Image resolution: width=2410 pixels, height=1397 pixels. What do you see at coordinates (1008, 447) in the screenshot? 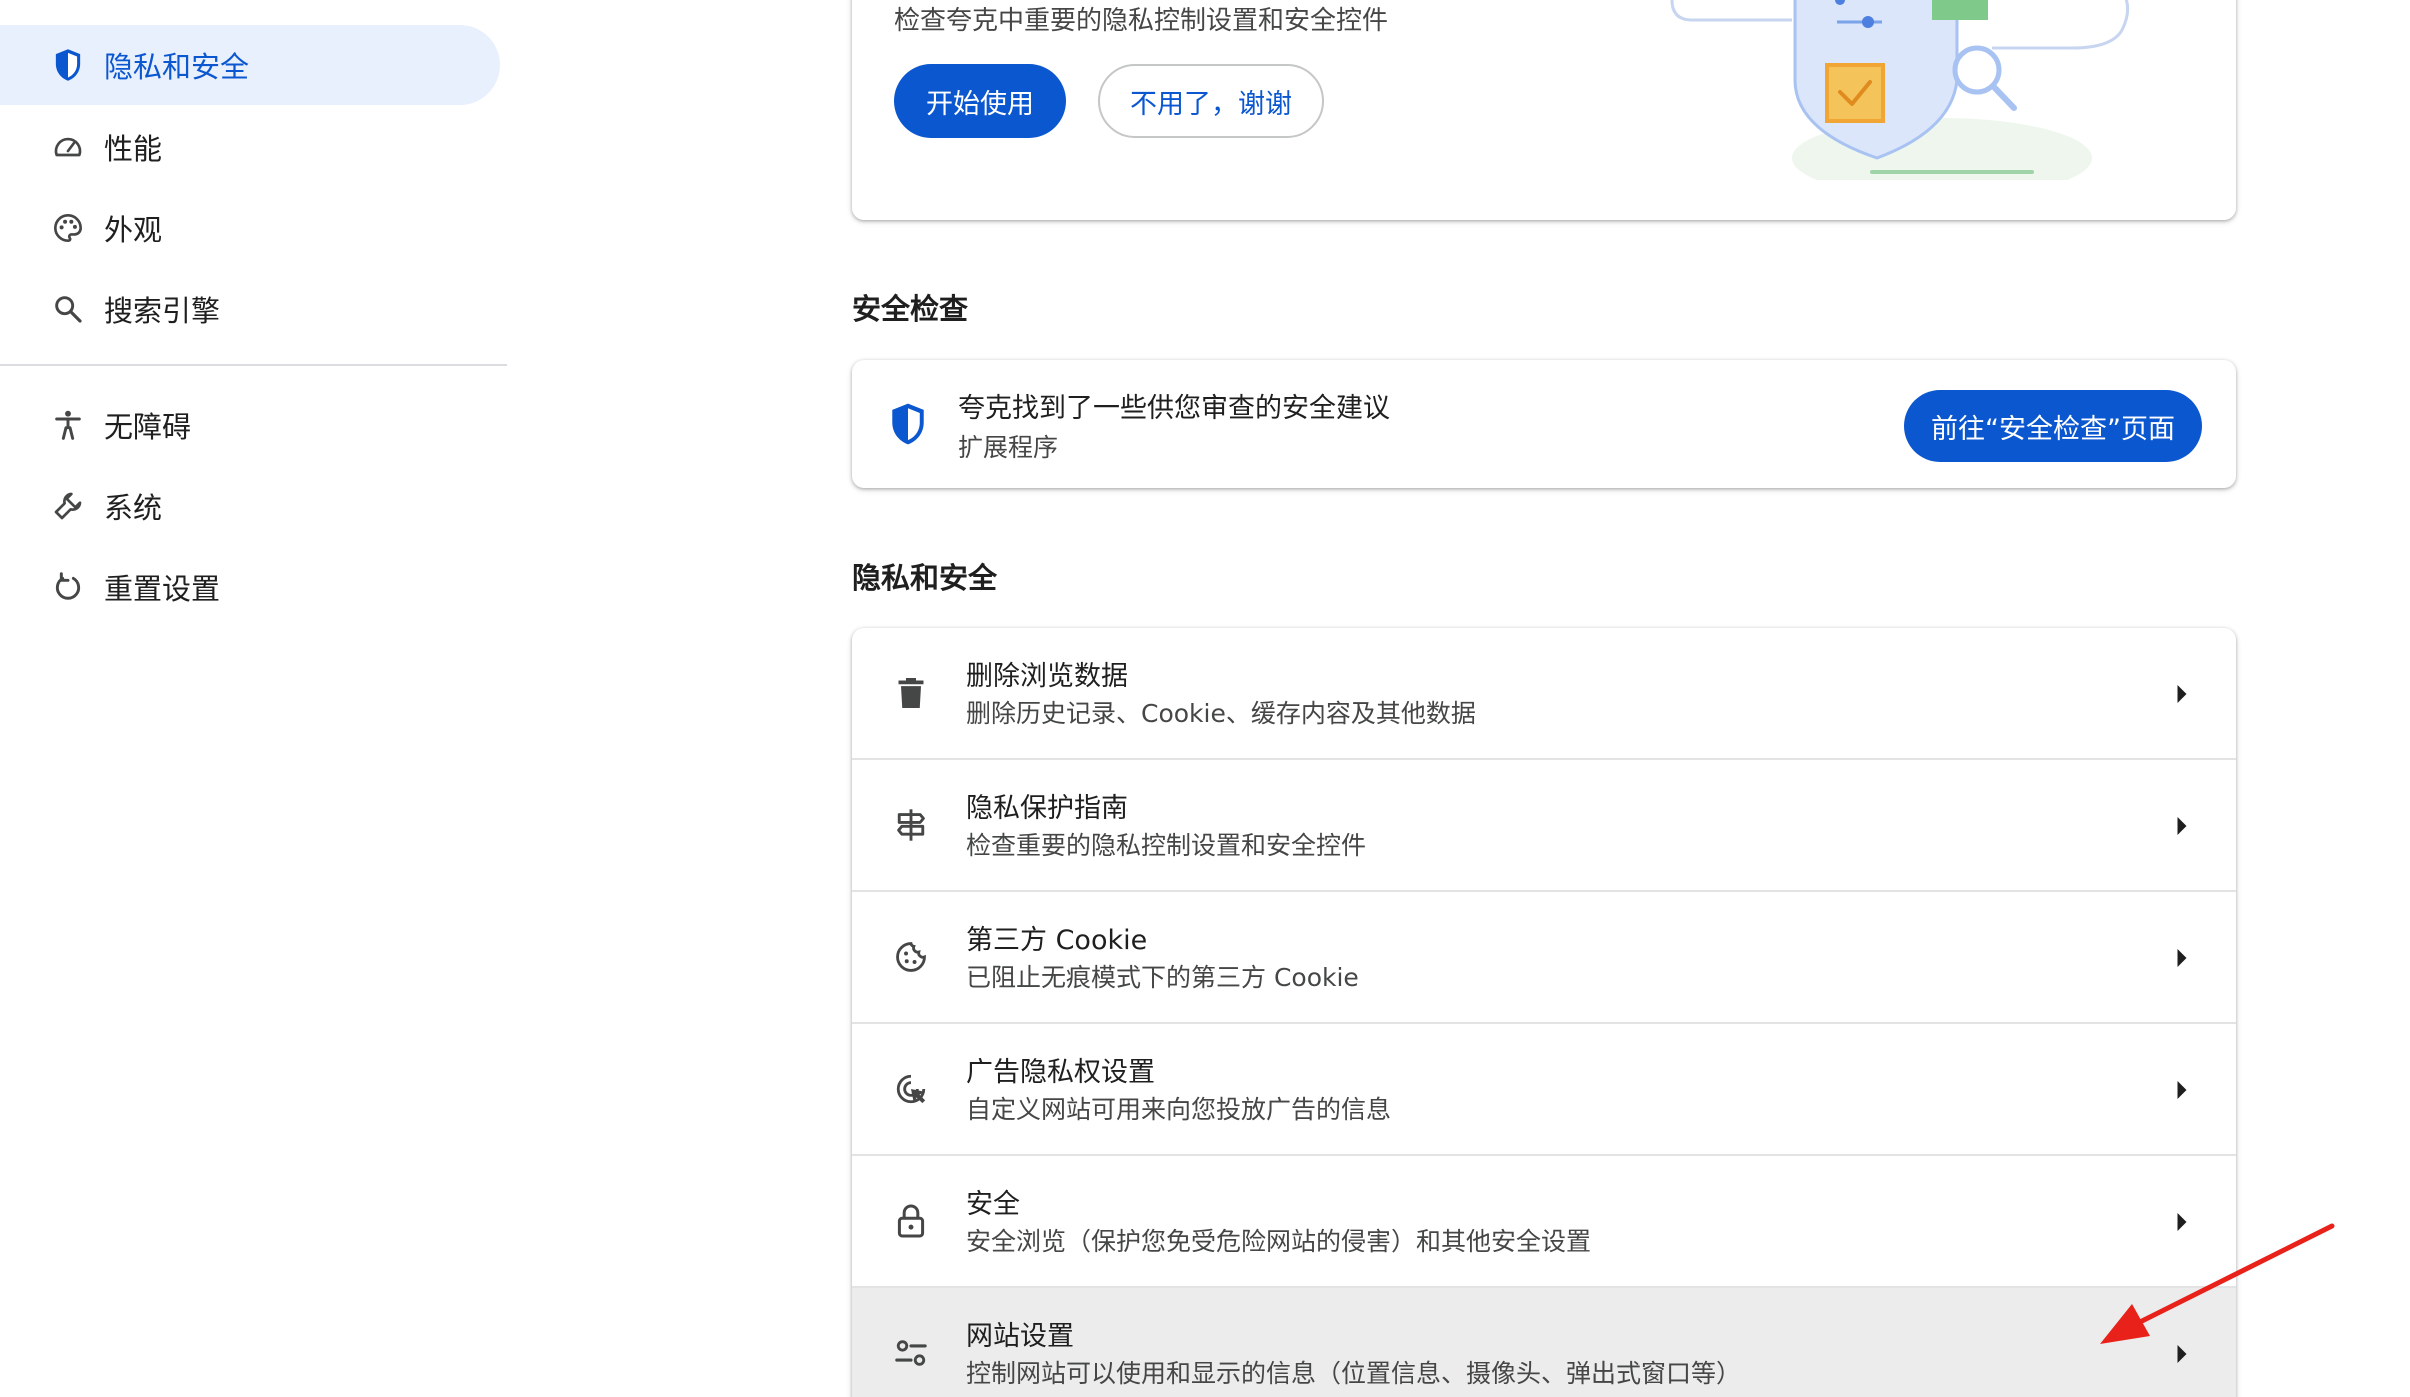
I see `safety-check-subtitle: 扩展程序` at bounding box center [1008, 447].